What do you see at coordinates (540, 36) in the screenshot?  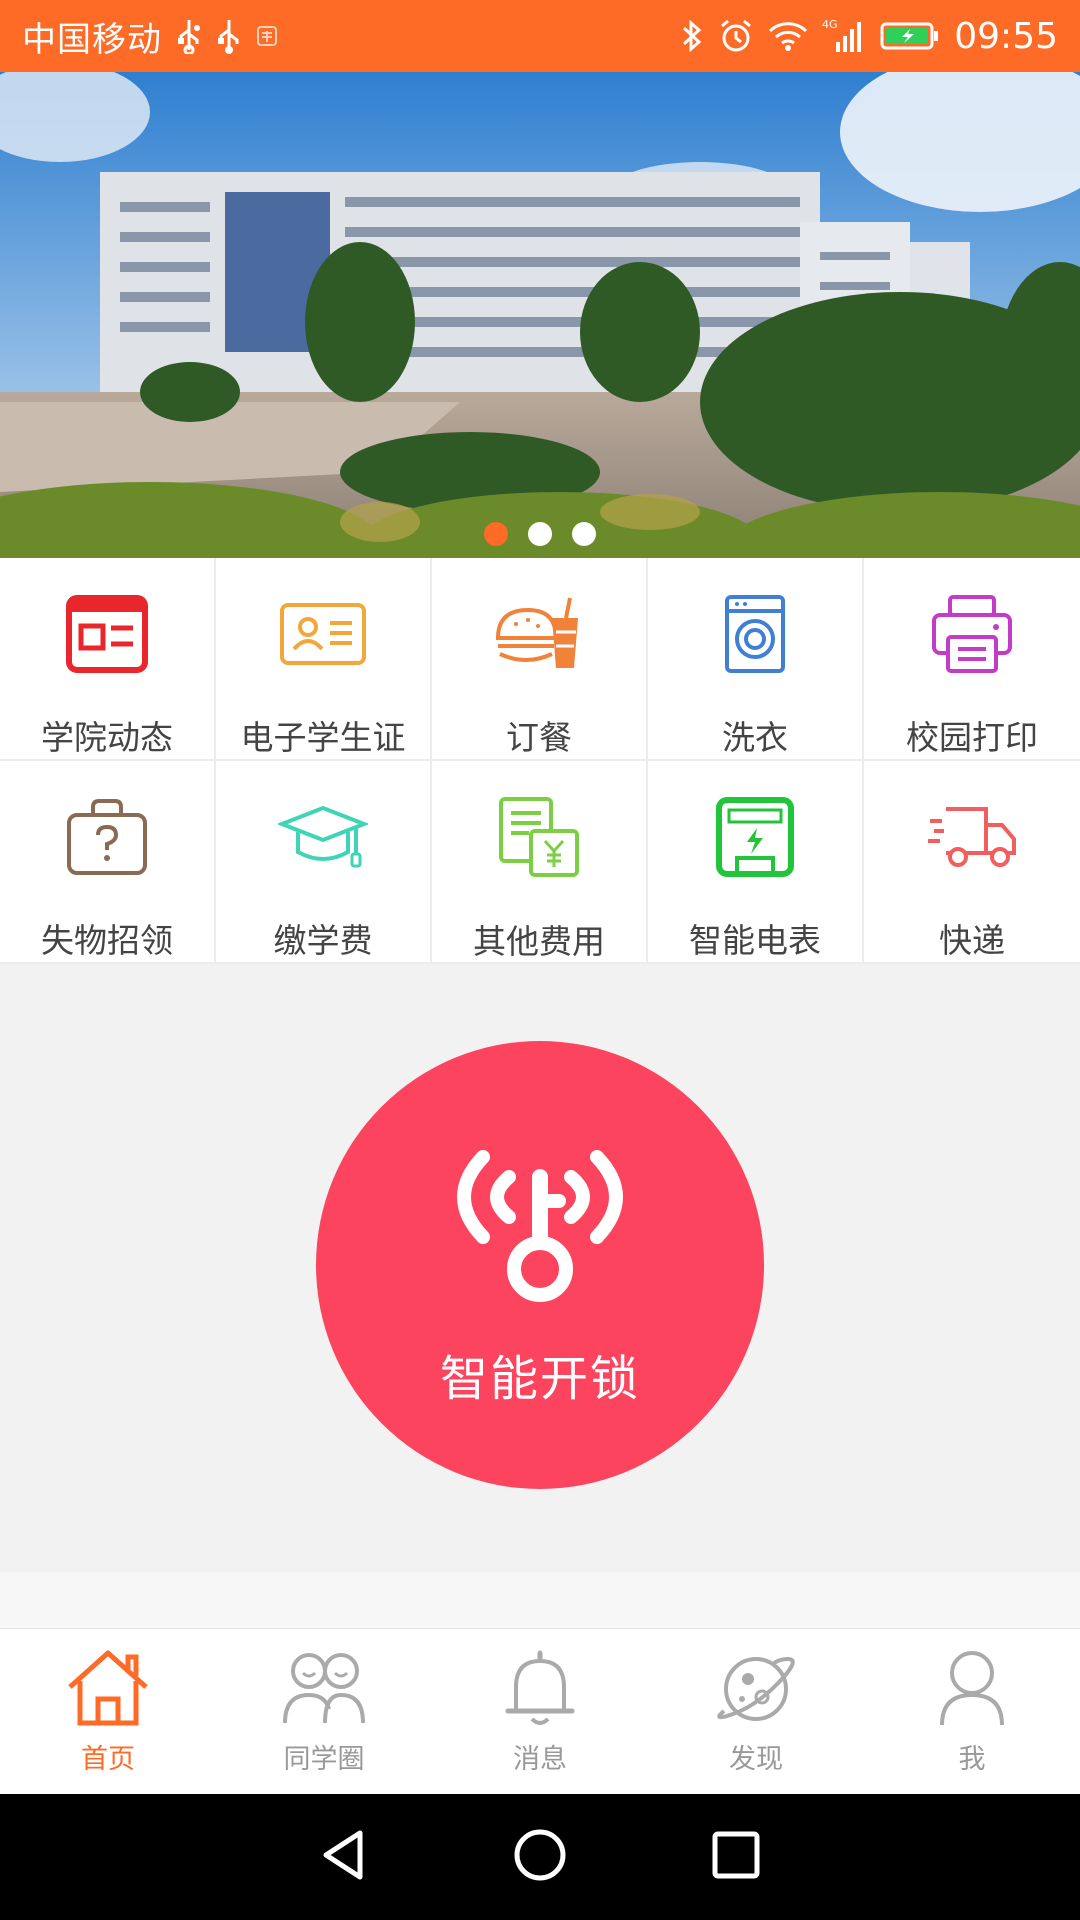 I see `status-bar: 中国移动 4G 09:55` at bounding box center [540, 36].